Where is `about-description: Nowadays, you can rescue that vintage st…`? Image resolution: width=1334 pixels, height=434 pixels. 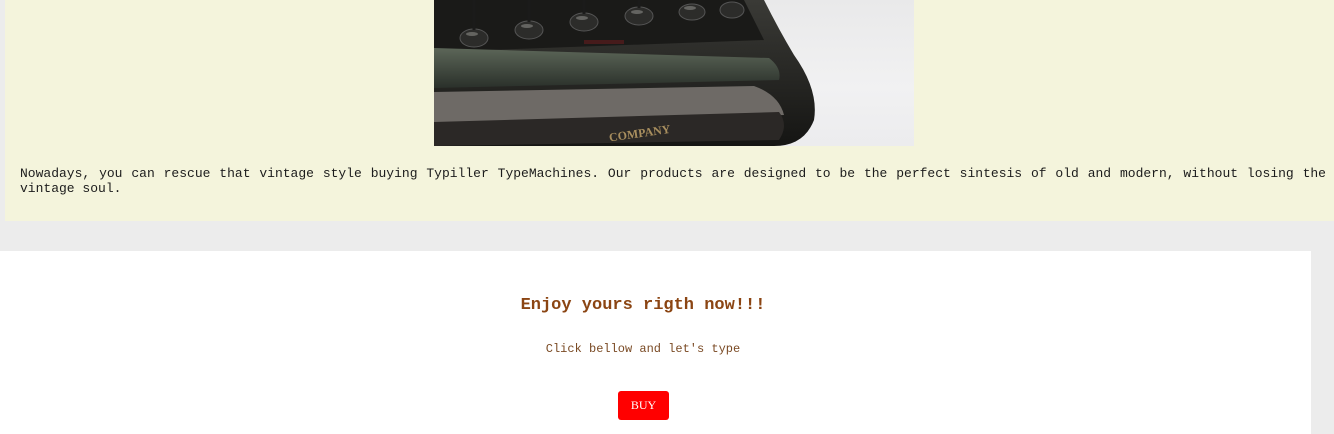
about-description: Nowadays, you can rescue that vintage st… is located at coordinates (673, 181).